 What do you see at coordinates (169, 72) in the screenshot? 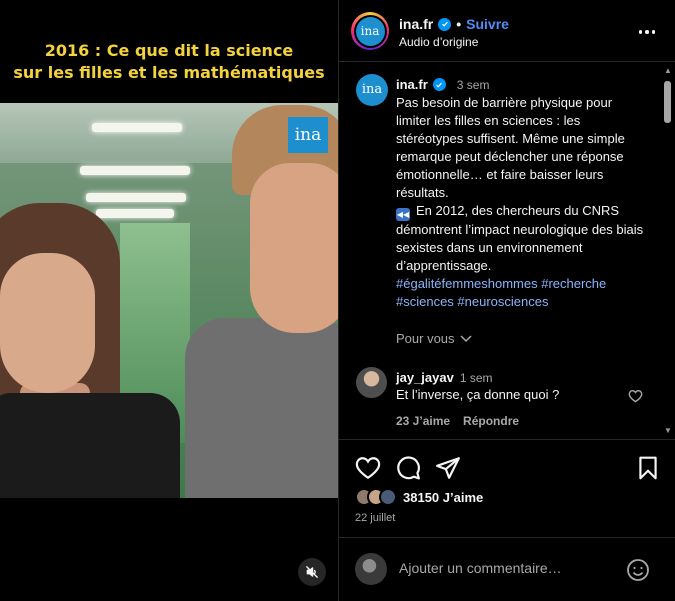
I see `video-title-line2: sur les filles et les mathématiques` at bounding box center [169, 72].